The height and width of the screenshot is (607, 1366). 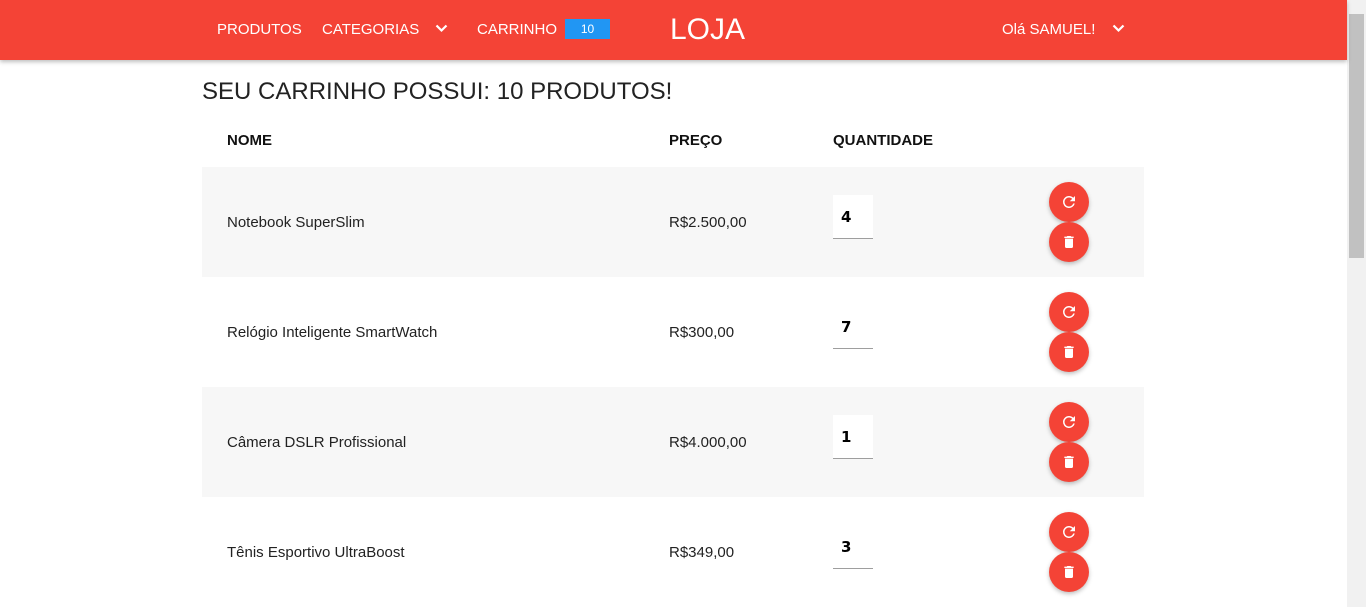 I want to click on brand-logo: LOJA, so click(x=707, y=30).